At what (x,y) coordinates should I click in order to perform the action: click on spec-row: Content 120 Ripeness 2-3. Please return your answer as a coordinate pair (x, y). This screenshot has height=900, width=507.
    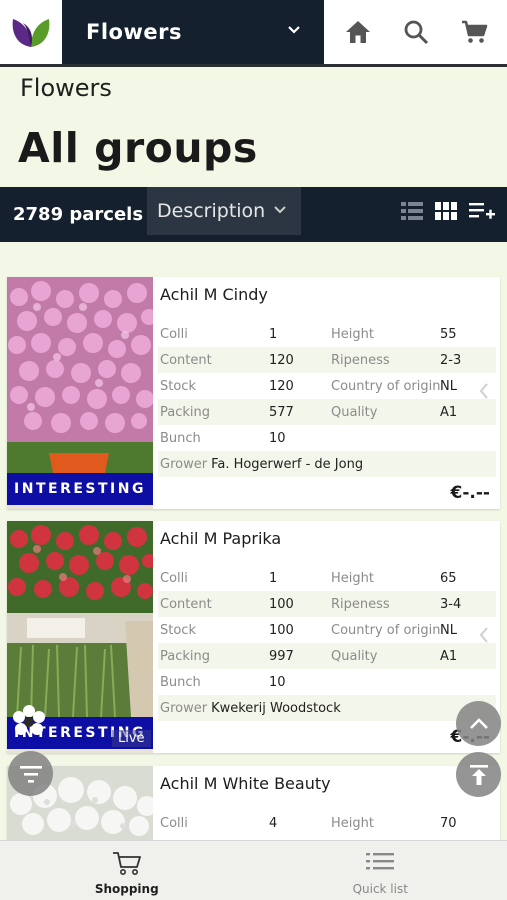
    Looking at the image, I should click on (327, 360).